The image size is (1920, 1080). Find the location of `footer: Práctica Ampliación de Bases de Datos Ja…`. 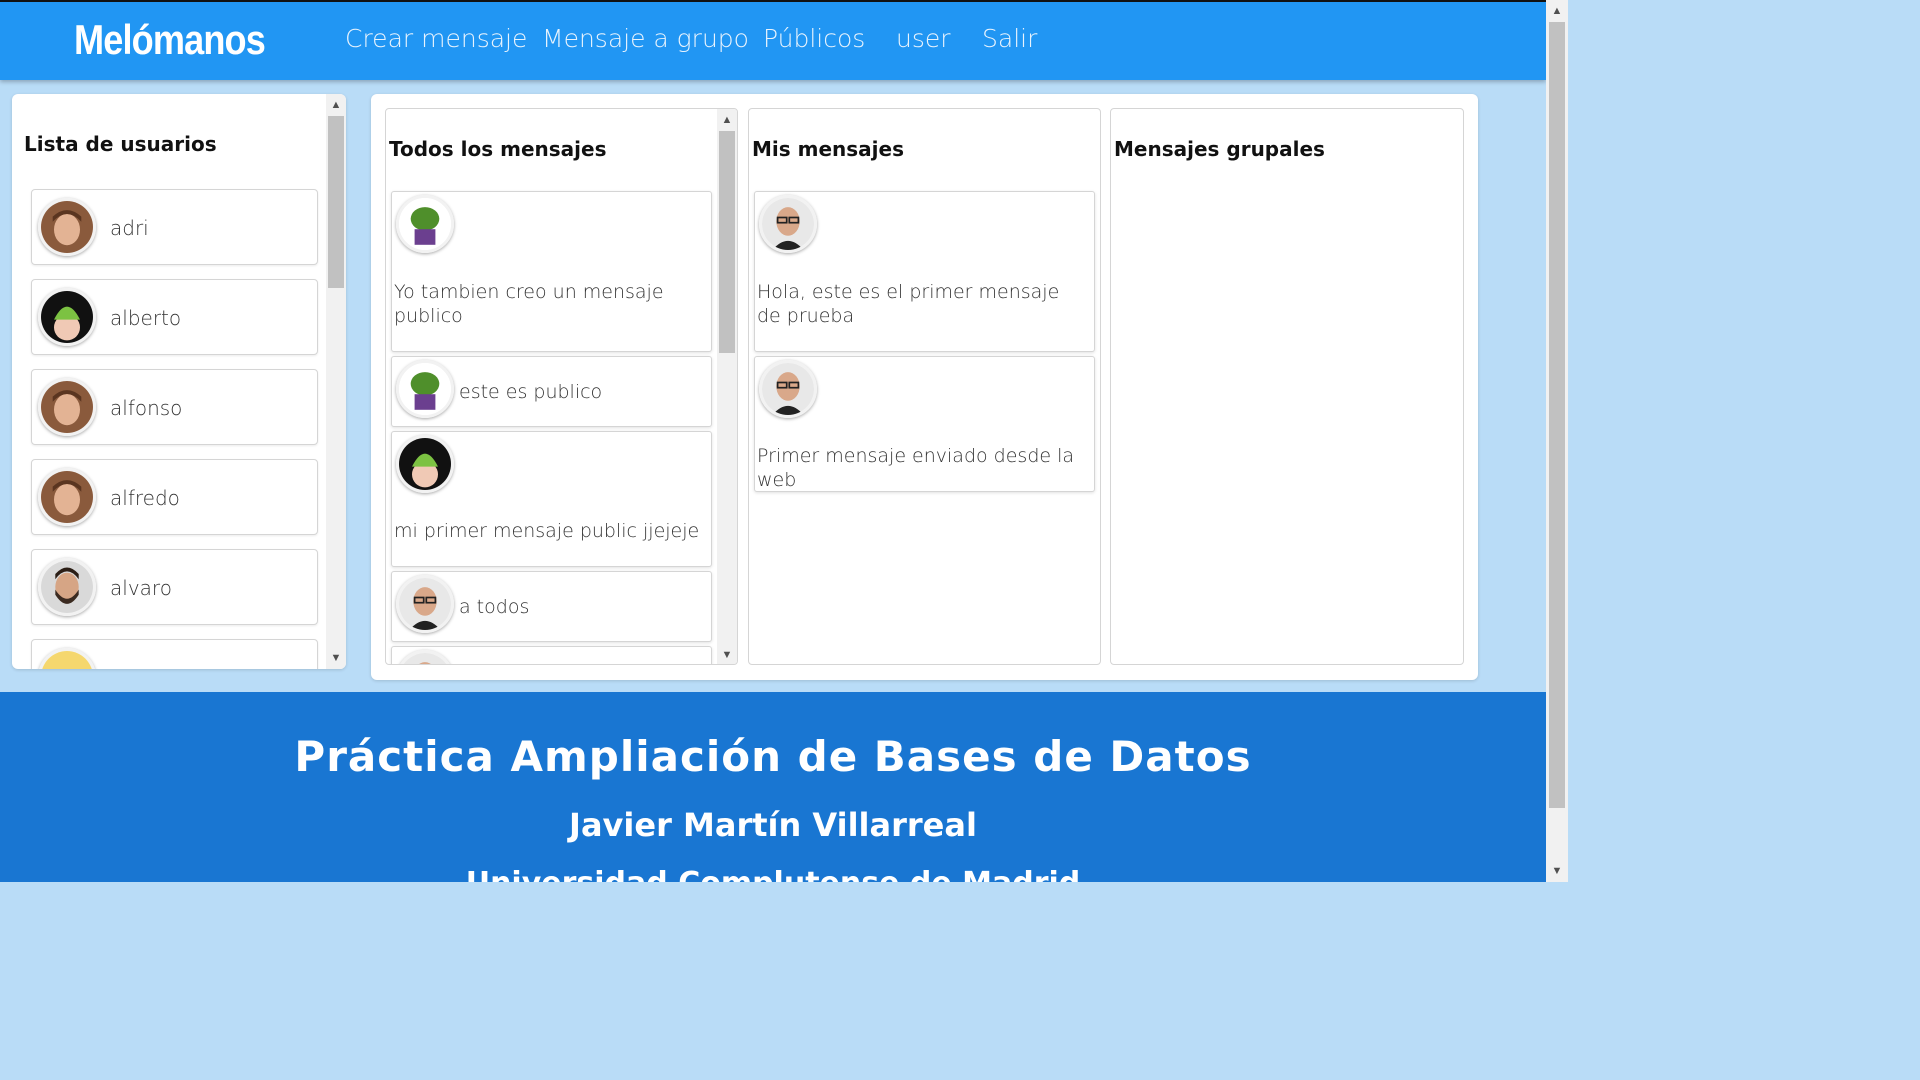

footer: Práctica Ampliación de Bases de Datos Ja… is located at coordinates (773, 787).